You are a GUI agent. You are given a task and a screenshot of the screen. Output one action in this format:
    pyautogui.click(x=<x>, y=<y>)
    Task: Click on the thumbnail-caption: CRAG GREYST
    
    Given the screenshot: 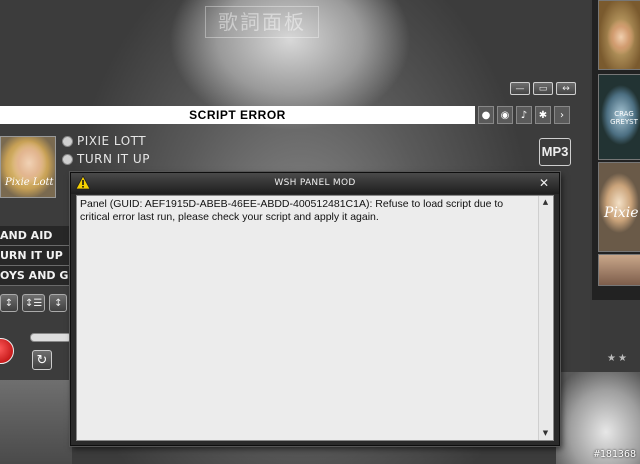 What is the action you would take?
    pyautogui.click(x=624, y=118)
    